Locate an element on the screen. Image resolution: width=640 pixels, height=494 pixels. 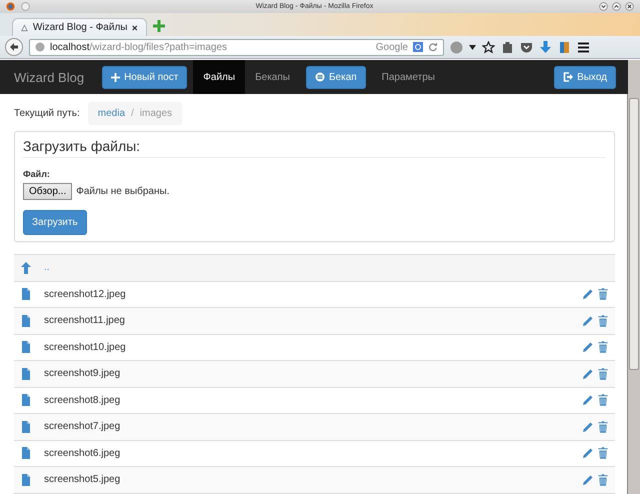
search-engine-label: Google is located at coordinates (392, 47).